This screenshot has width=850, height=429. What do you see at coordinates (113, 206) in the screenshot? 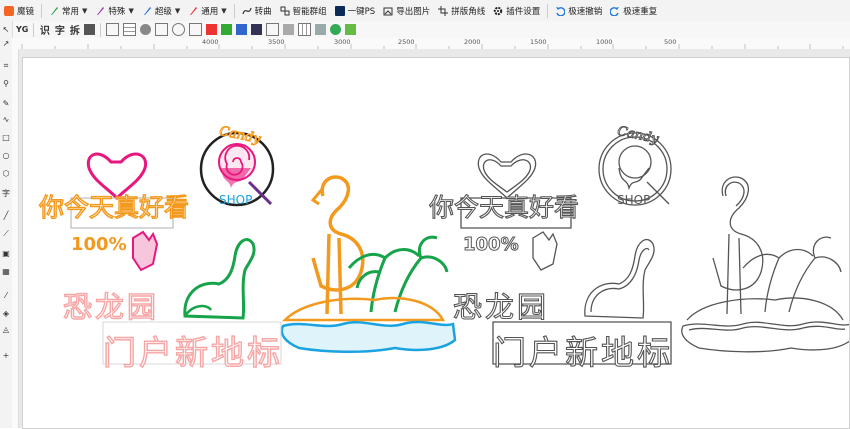
I see `heart-text: 你今天真好看` at bounding box center [113, 206].